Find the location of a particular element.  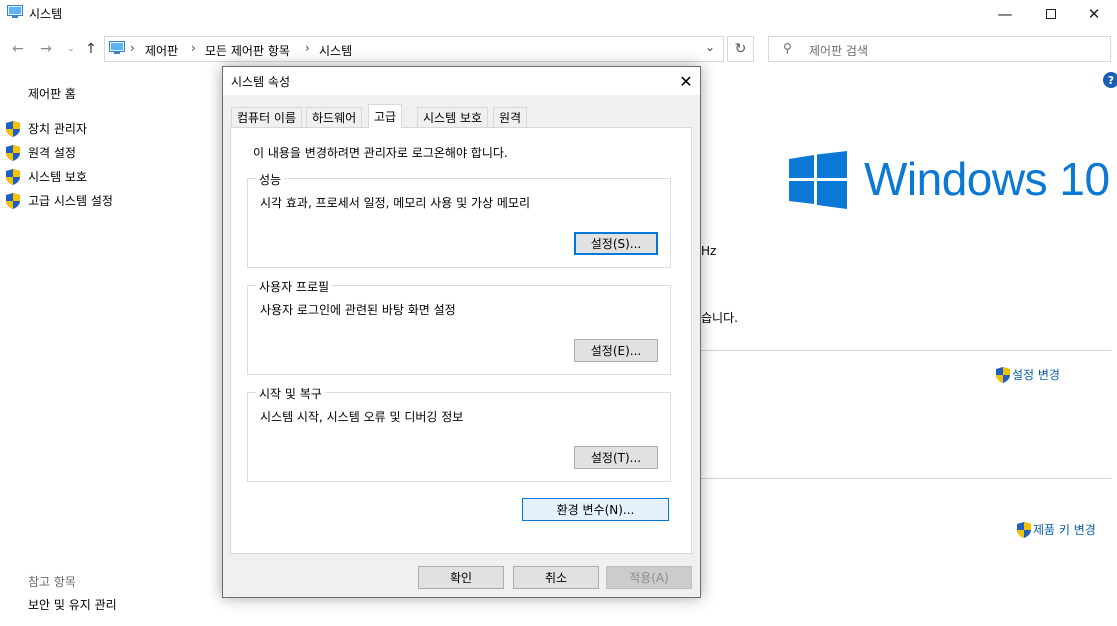

recent-locations-button: ⌄ is located at coordinates (71, 49).